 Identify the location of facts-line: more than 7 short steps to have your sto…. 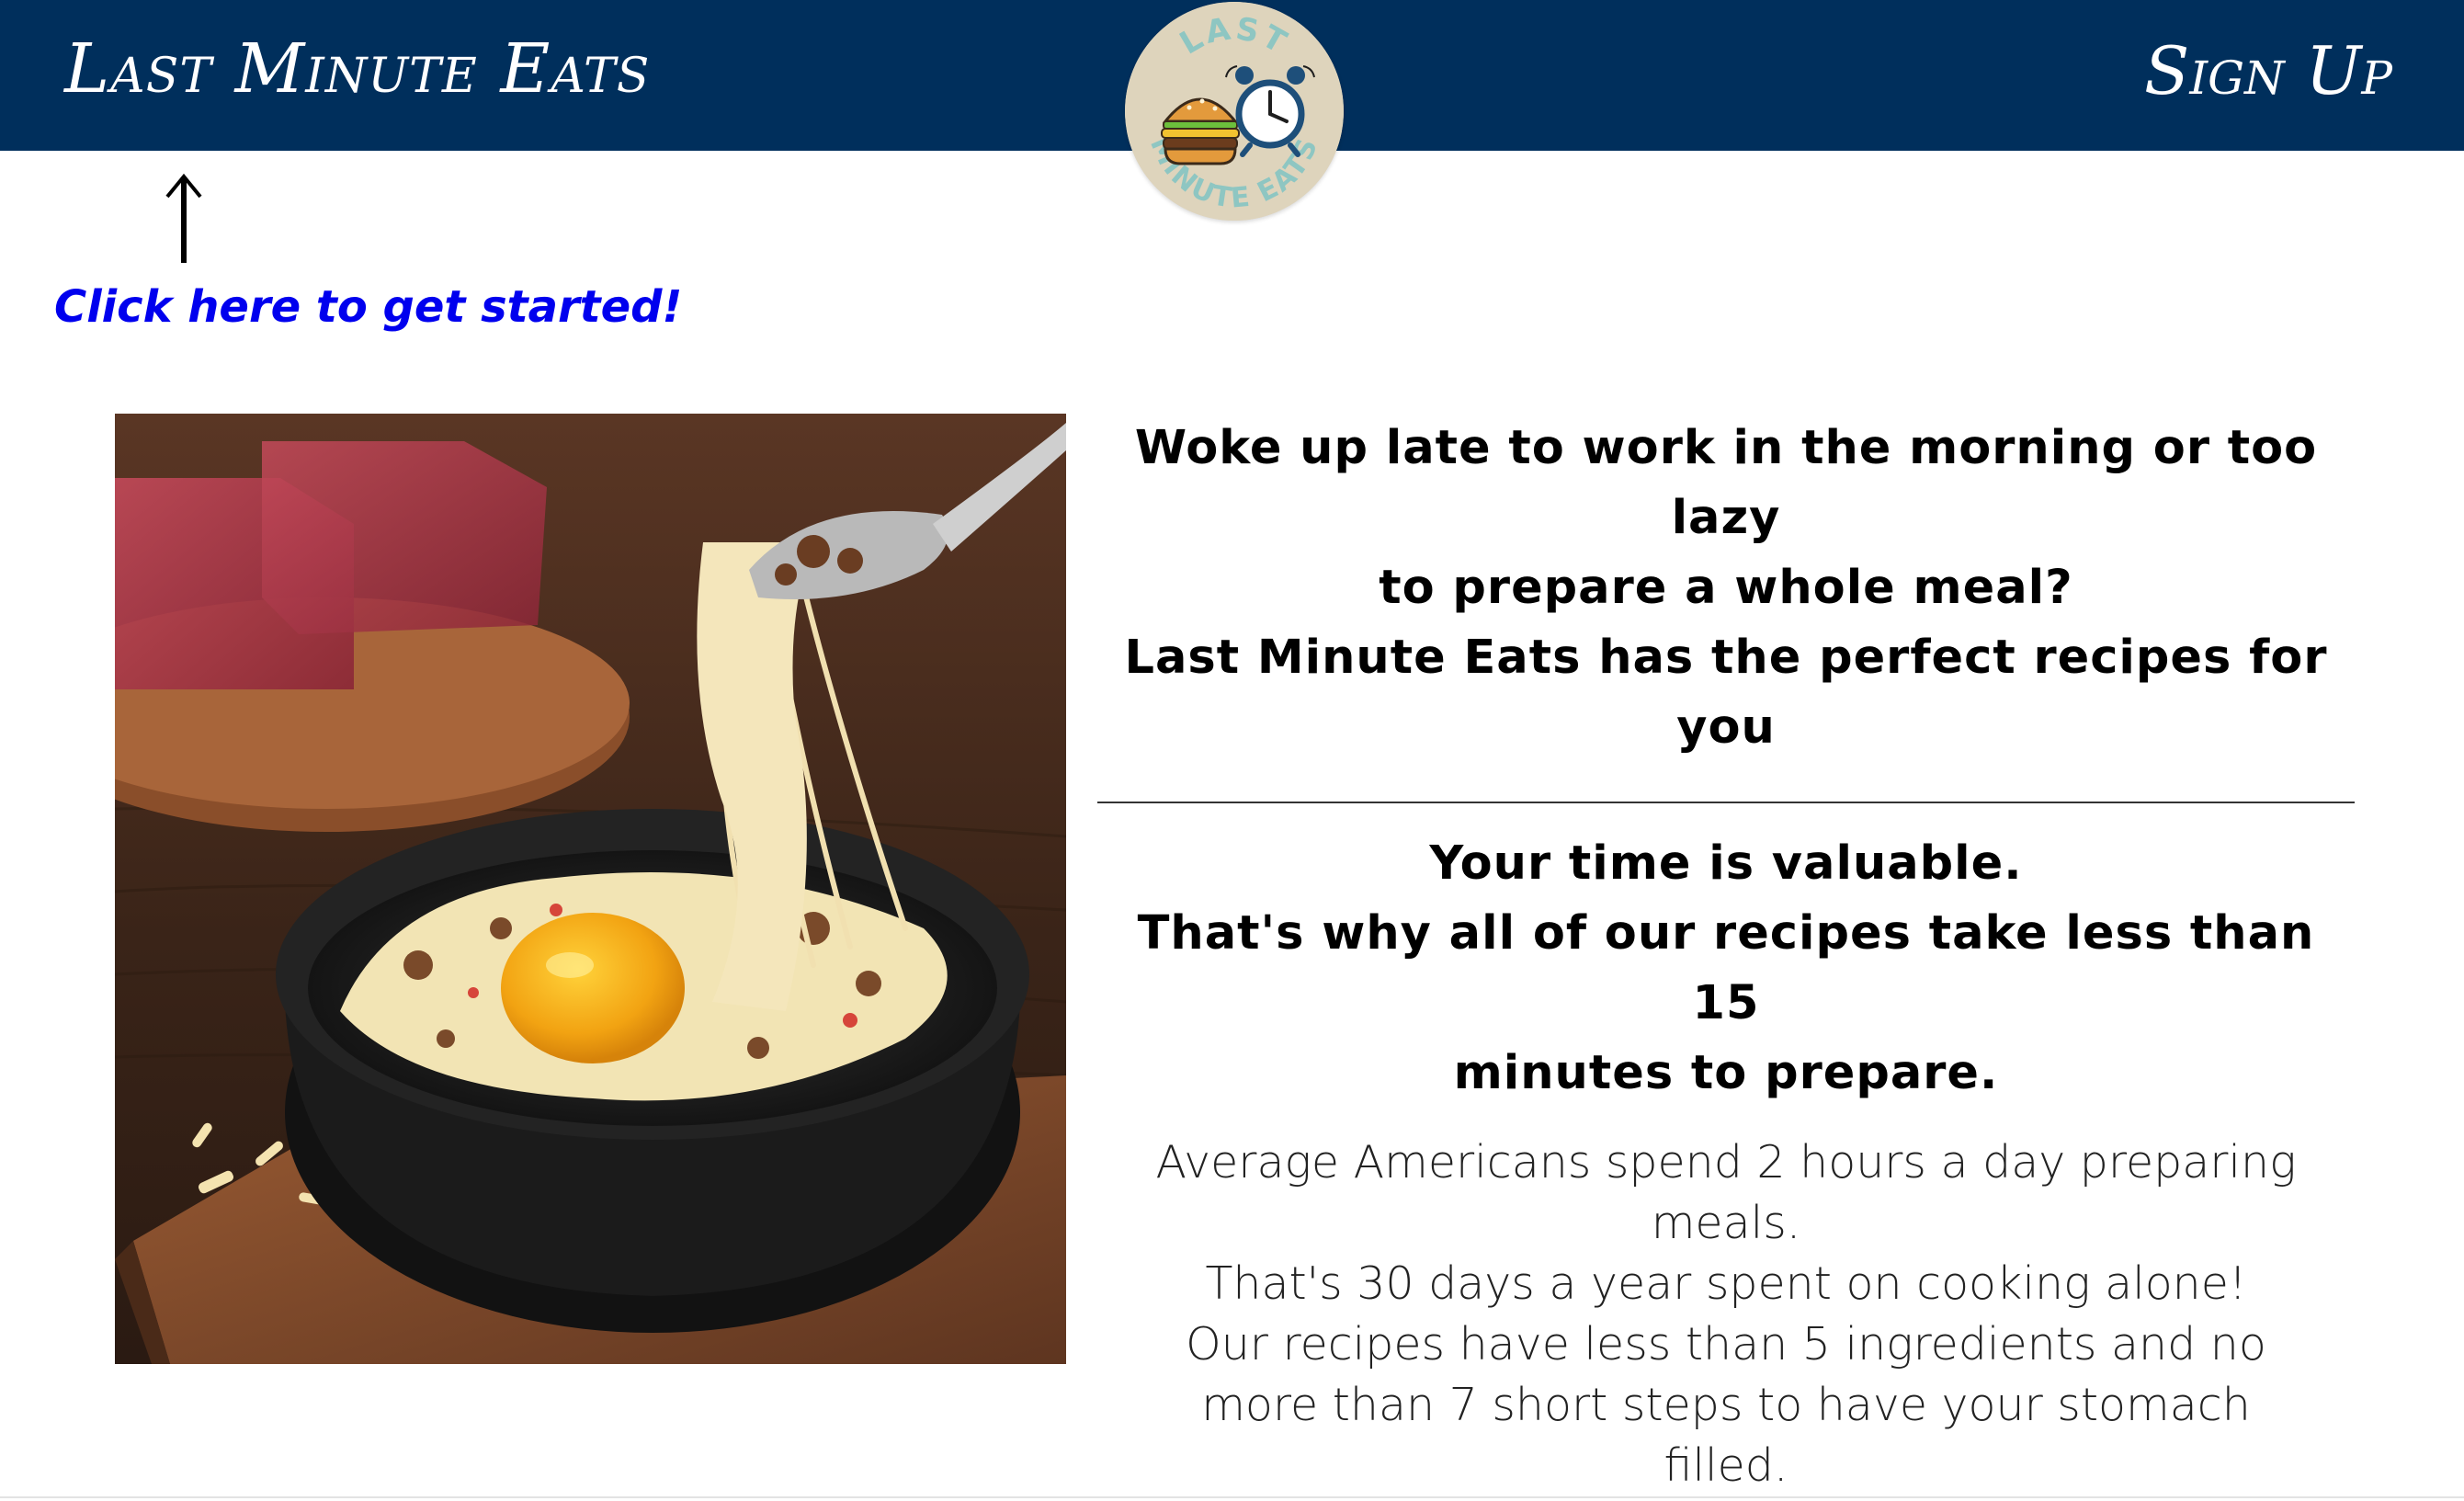
(1726, 1405).